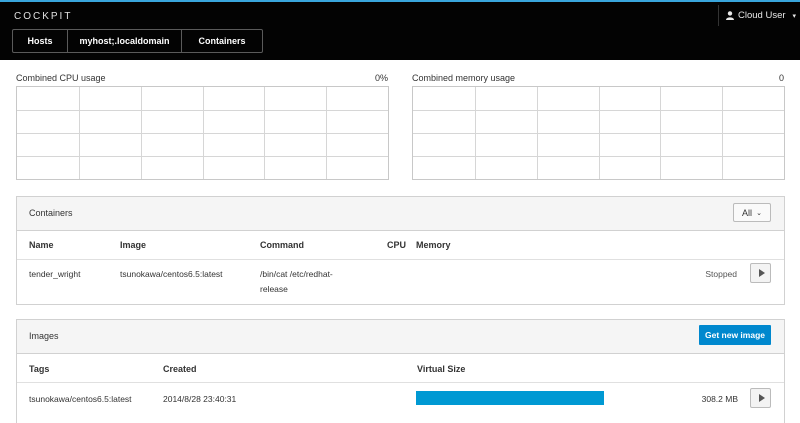  I want to click on image-tag: tsunokawa/centos6.5:latest, so click(80, 399).